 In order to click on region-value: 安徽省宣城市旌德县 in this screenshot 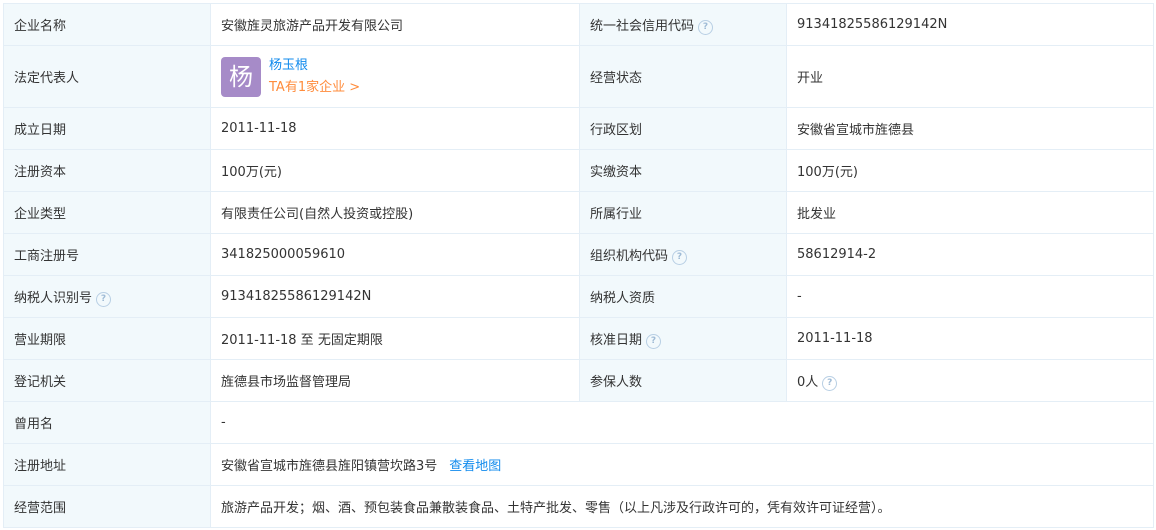, I will do `click(970, 128)`.